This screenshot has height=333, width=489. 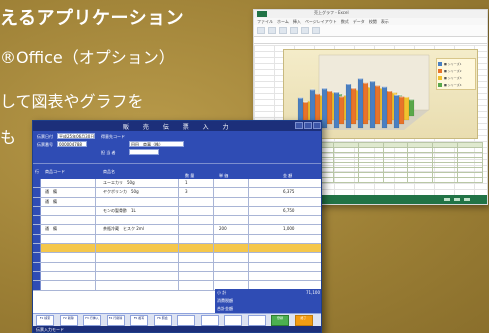 I want to click on amount-cell: 6,750, so click(x=288, y=210).